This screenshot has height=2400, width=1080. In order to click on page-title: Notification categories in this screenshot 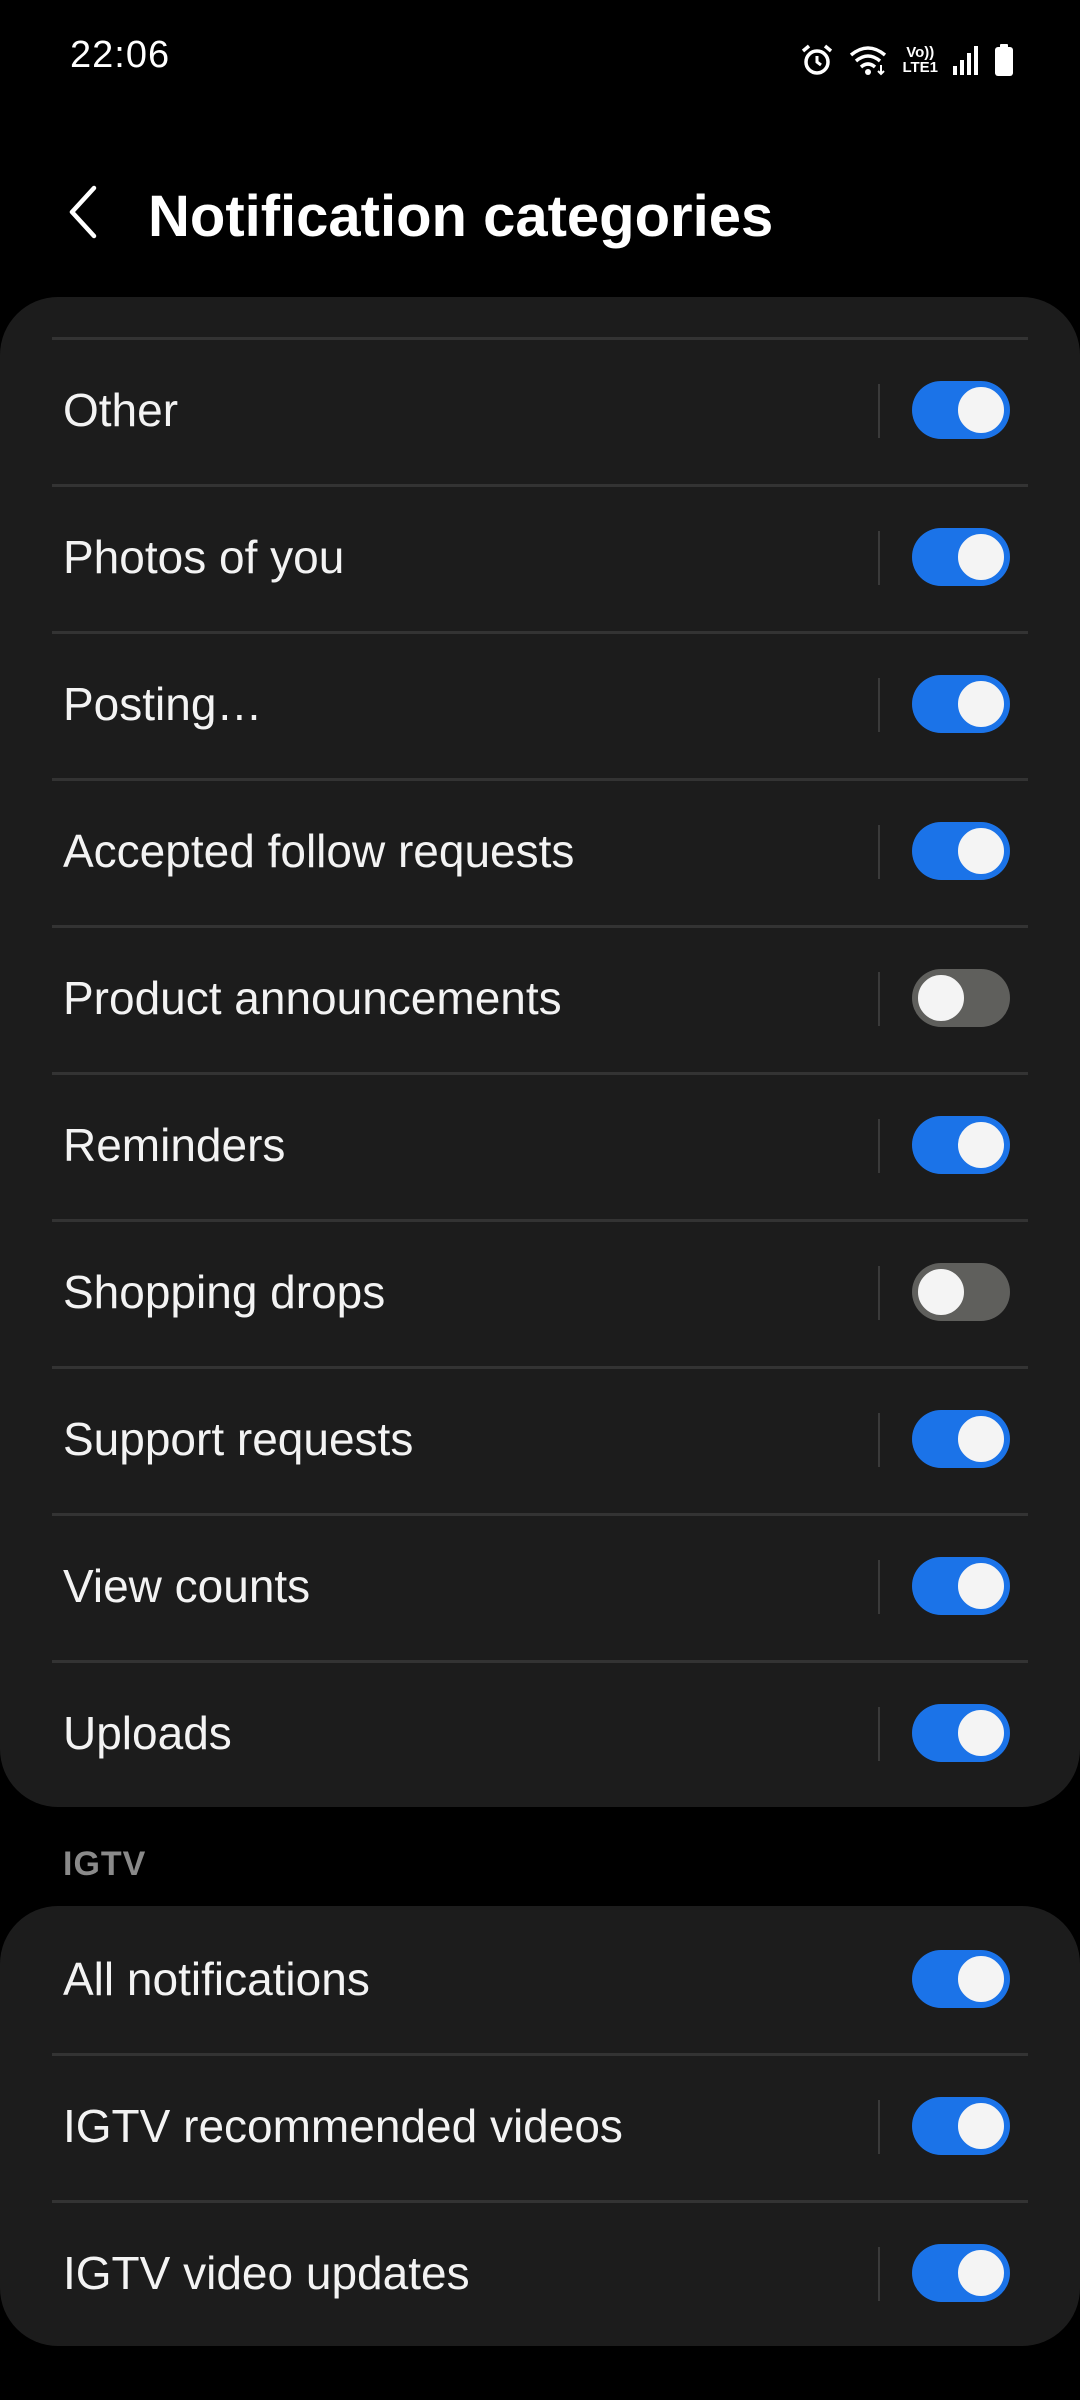, I will do `click(461, 216)`.